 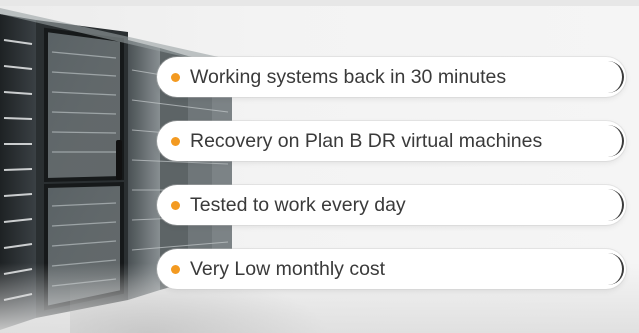 I want to click on feature-label: Tested to work every day, so click(x=298, y=204).